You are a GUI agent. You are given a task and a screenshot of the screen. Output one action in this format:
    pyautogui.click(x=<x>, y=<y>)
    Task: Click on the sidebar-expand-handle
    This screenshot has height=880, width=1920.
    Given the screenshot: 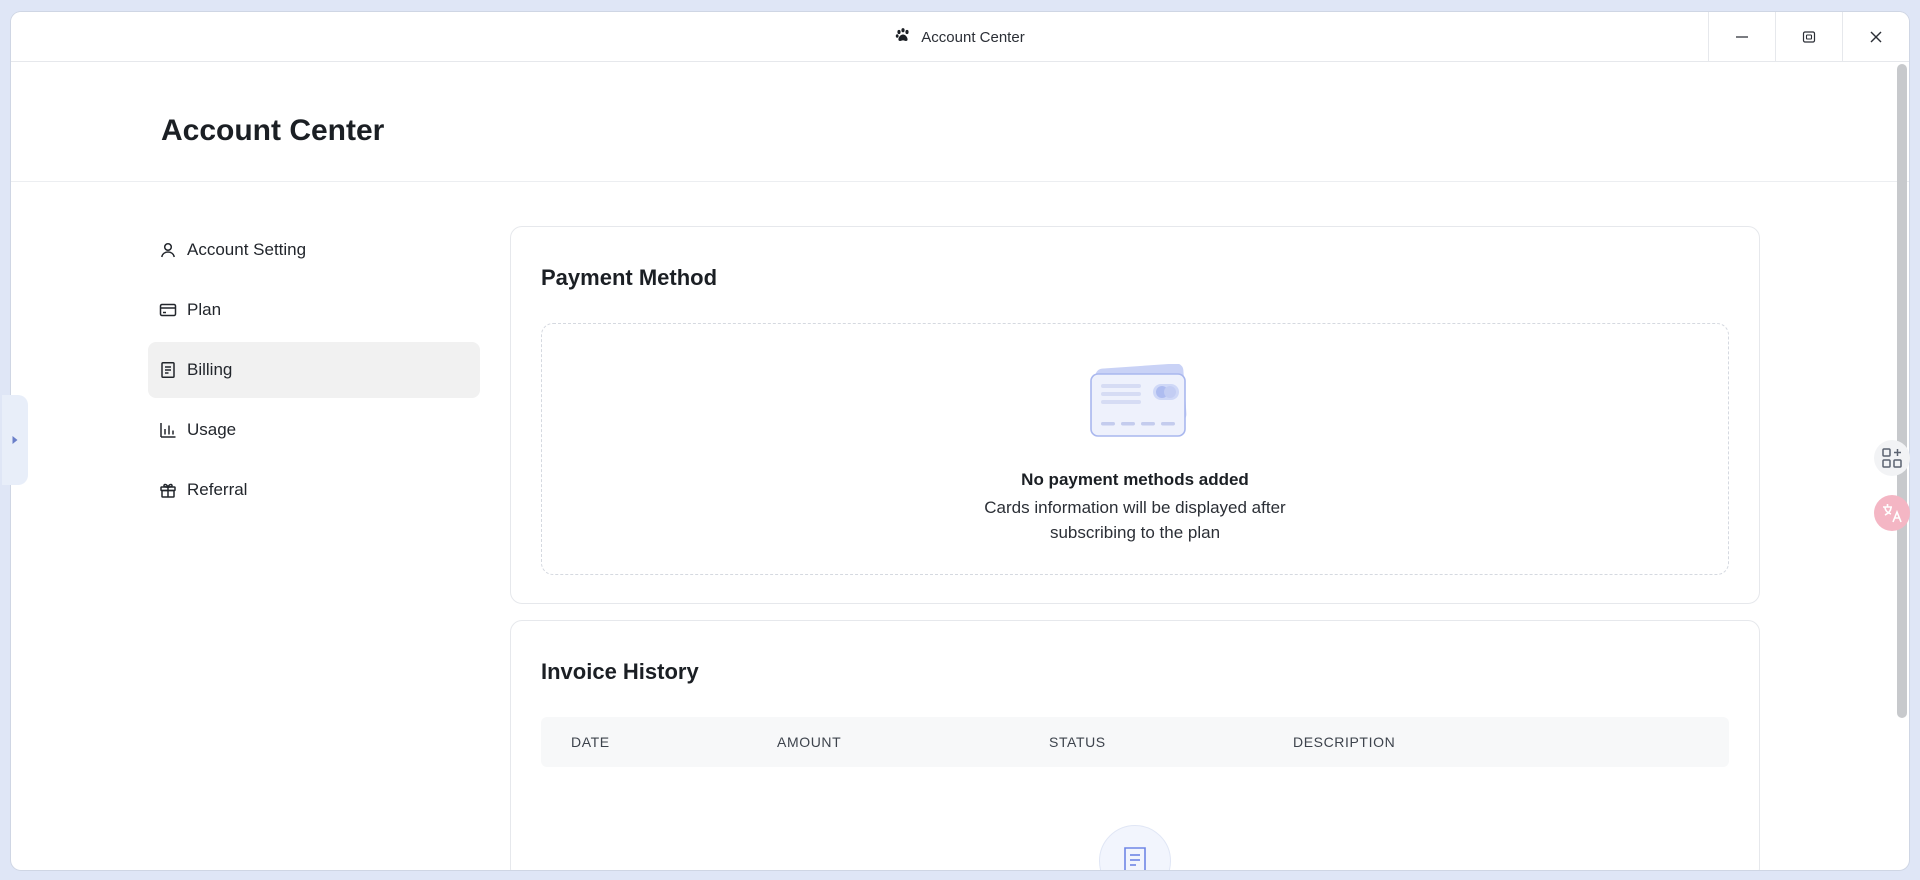 What is the action you would take?
    pyautogui.click(x=15, y=440)
    